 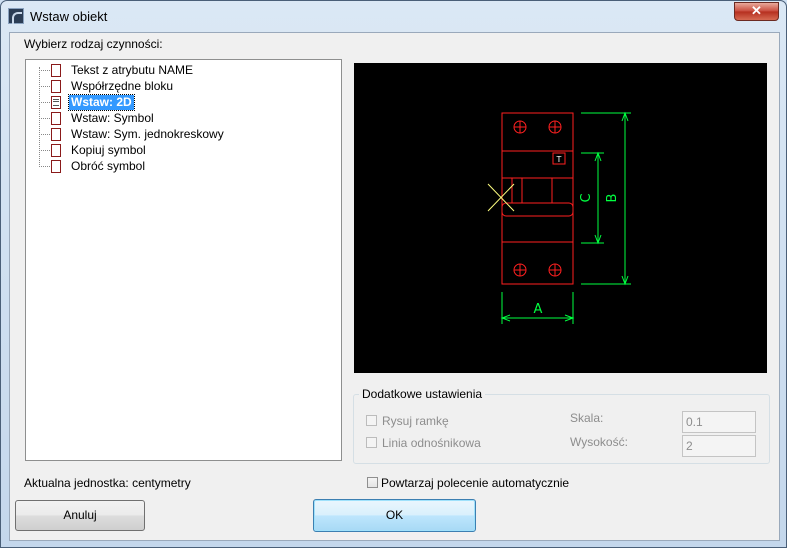 I want to click on current-unit-label: Aktualna jednostka: centymetry, so click(x=107, y=483).